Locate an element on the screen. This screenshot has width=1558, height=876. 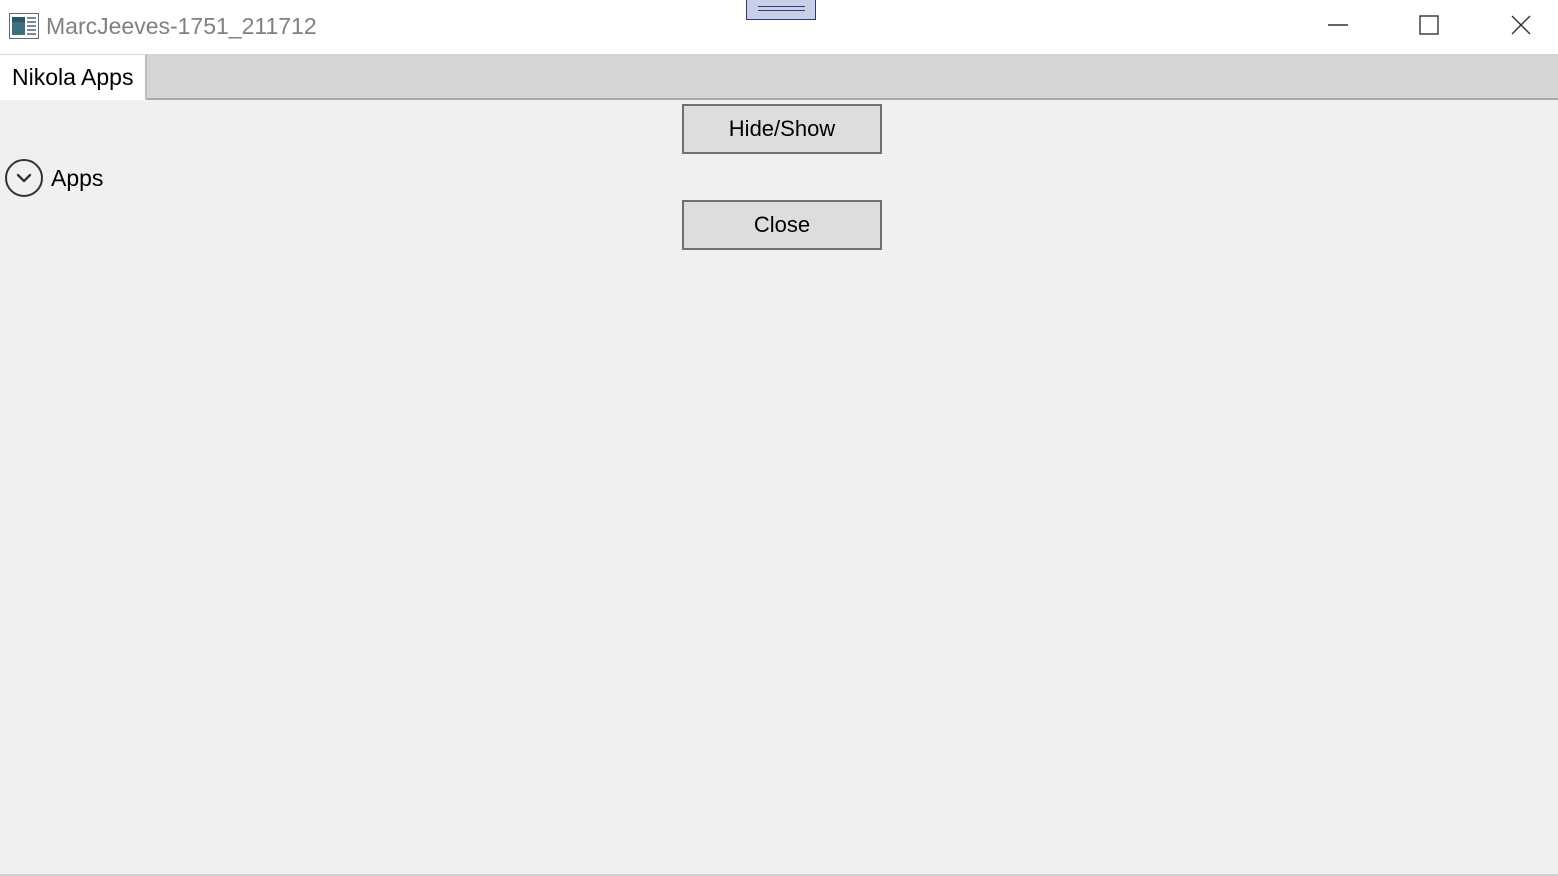
maximize-icon is located at coordinates (1429, 25).